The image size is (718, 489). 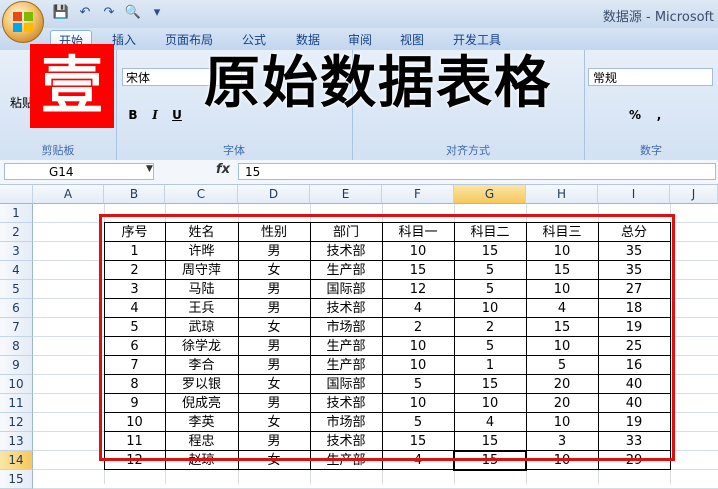 I want to click on italic-button: I, so click(x=155, y=115).